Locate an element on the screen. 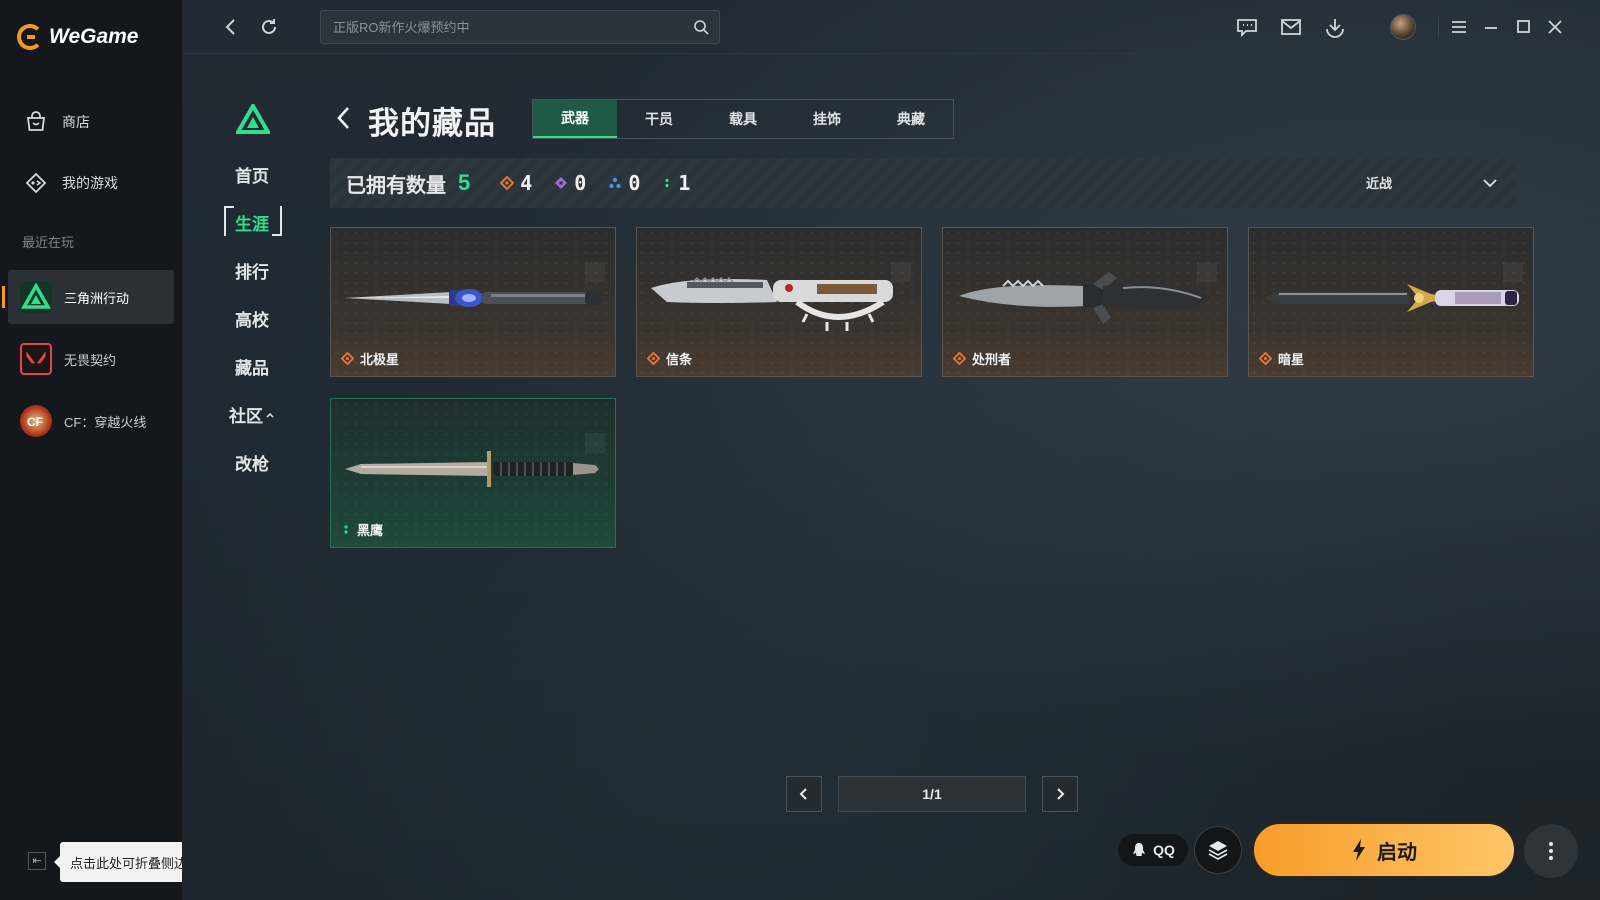  chevron-right-icon is located at coordinates (1061, 794).